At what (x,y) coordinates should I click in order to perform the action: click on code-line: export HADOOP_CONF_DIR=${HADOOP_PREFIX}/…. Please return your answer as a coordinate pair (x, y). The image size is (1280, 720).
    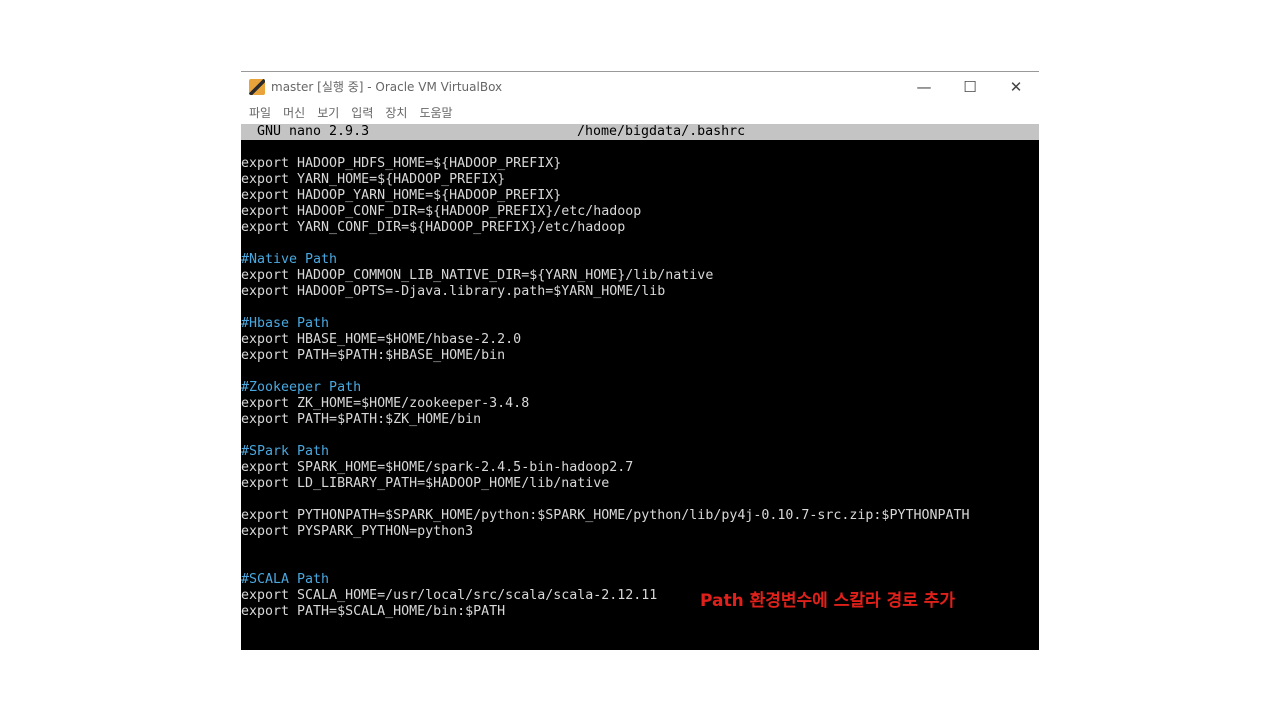
    Looking at the image, I should click on (441, 211).